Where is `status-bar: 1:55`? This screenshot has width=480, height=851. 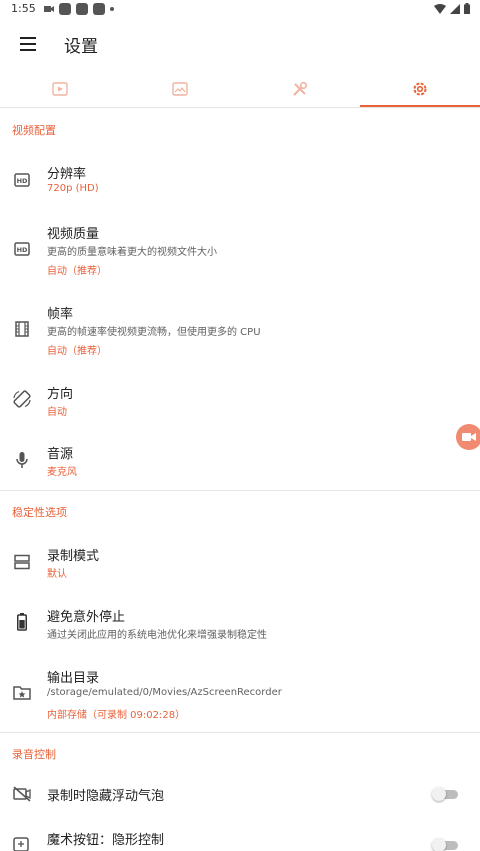
status-bar: 1:55 is located at coordinates (240, 9).